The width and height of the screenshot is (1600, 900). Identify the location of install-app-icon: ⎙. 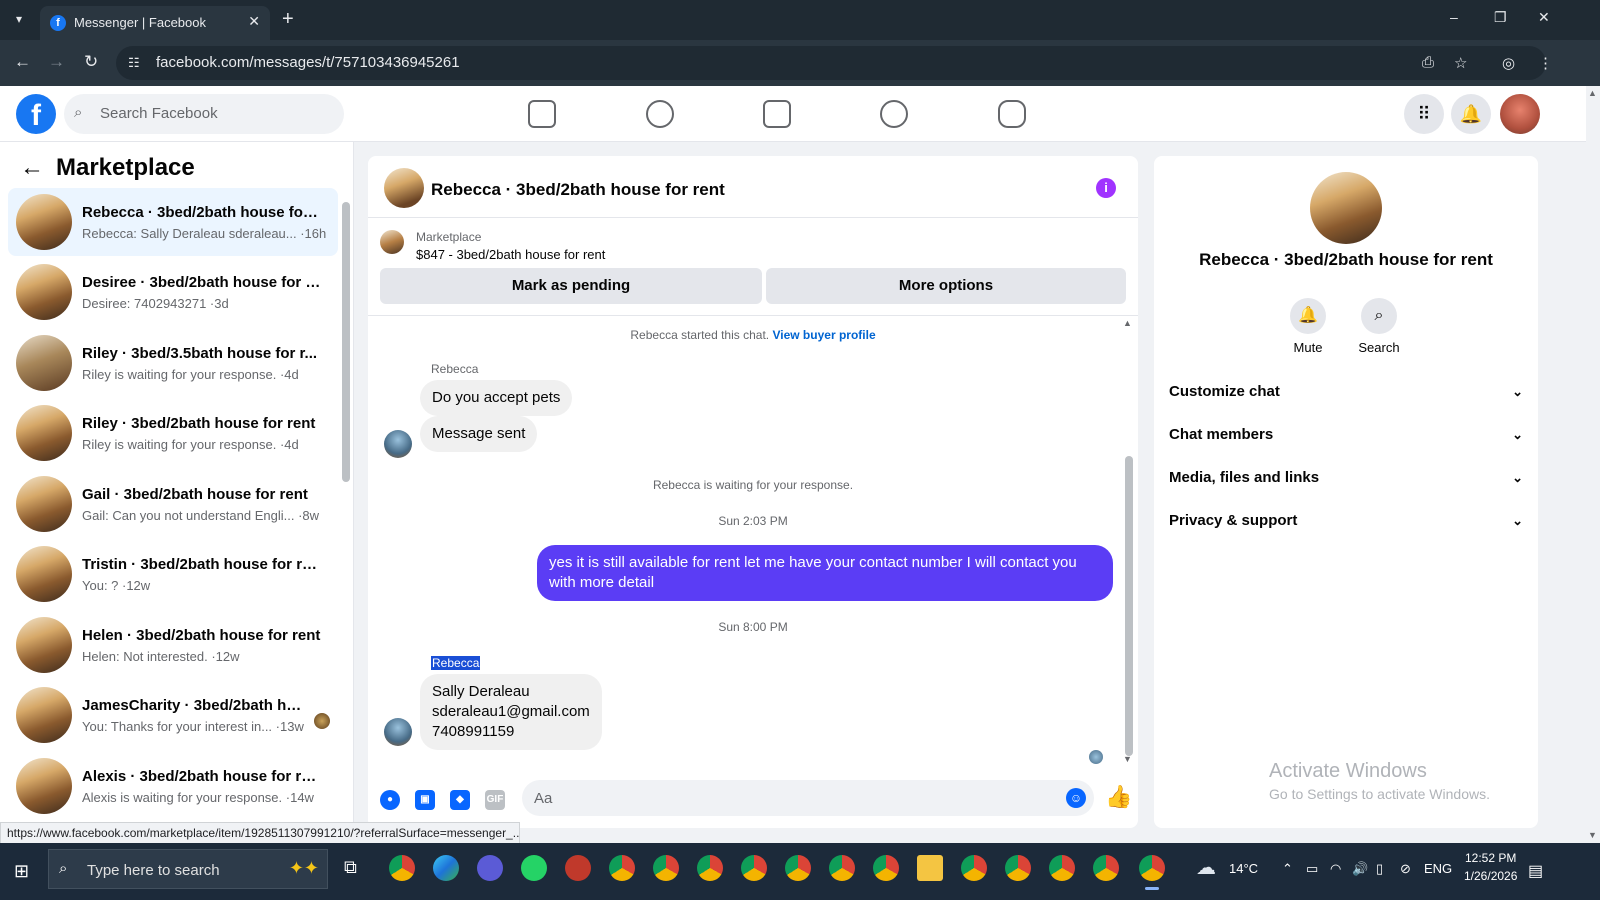
(1428, 62).